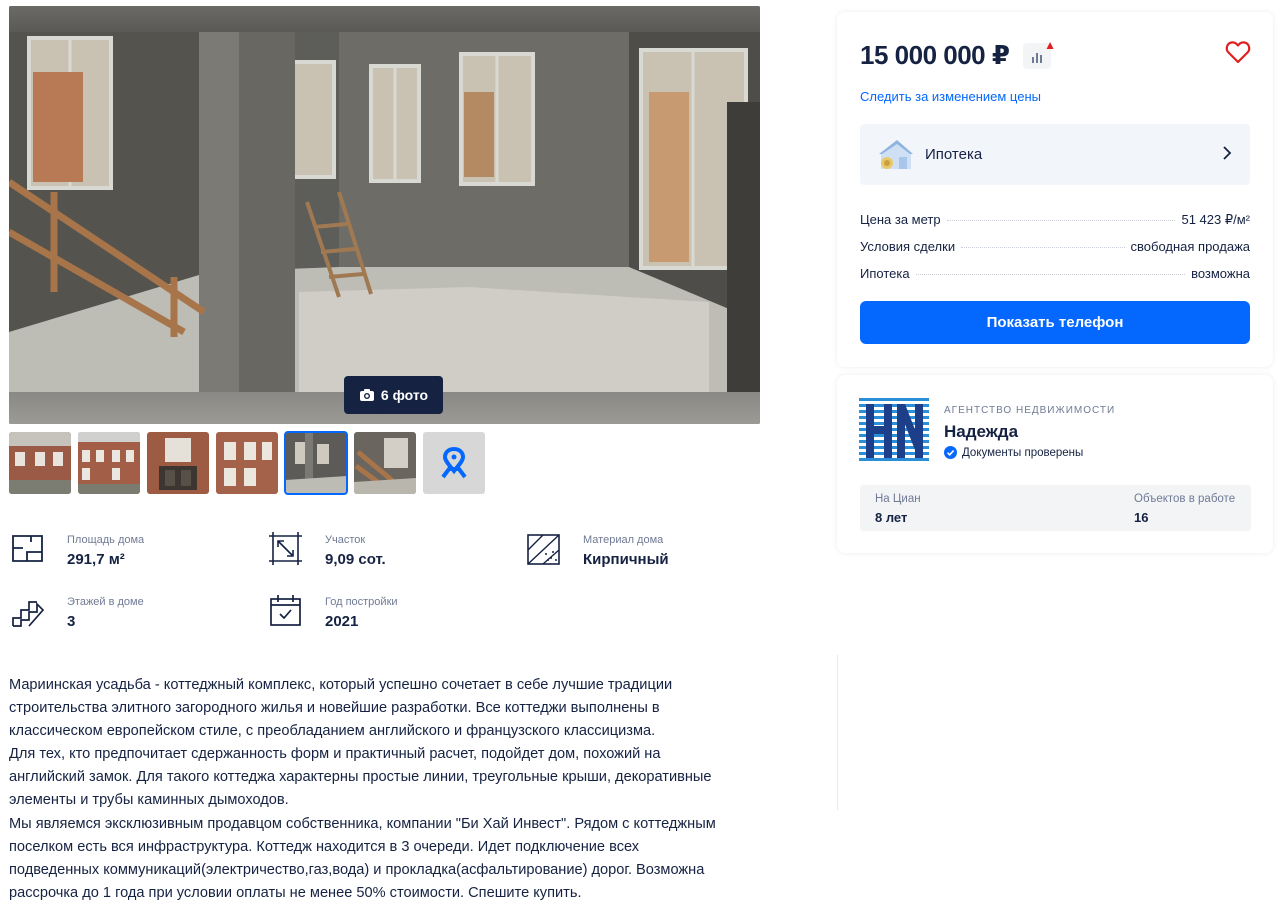 The image size is (1280, 910). Describe the element at coordinates (898, 509) in the screenshot. I see `stat-years: На Циан 8 лет` at that location.